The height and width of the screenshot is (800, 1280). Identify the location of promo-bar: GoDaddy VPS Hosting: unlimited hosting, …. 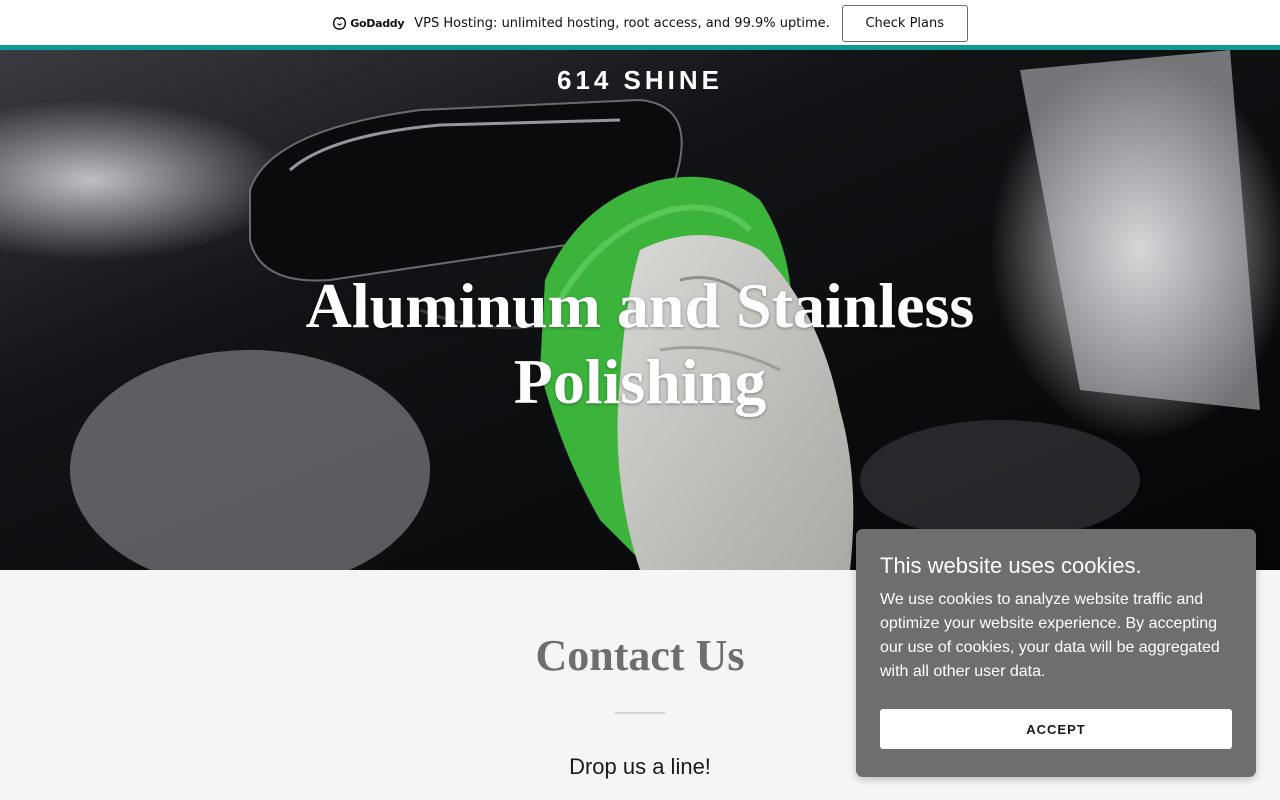
(640, 23).